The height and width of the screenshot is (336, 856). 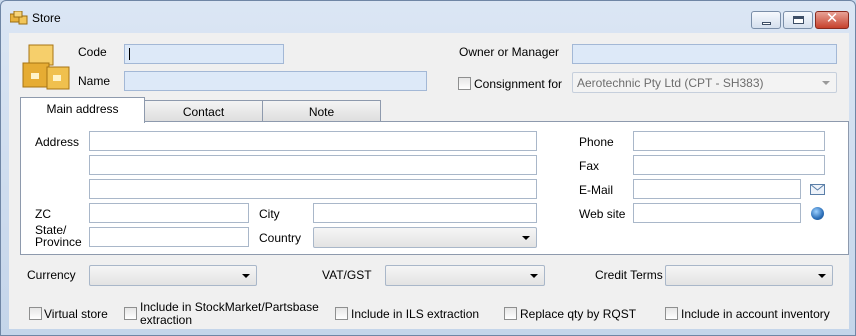 I want to click on tab-note: Note, so click(x=321, y=111).